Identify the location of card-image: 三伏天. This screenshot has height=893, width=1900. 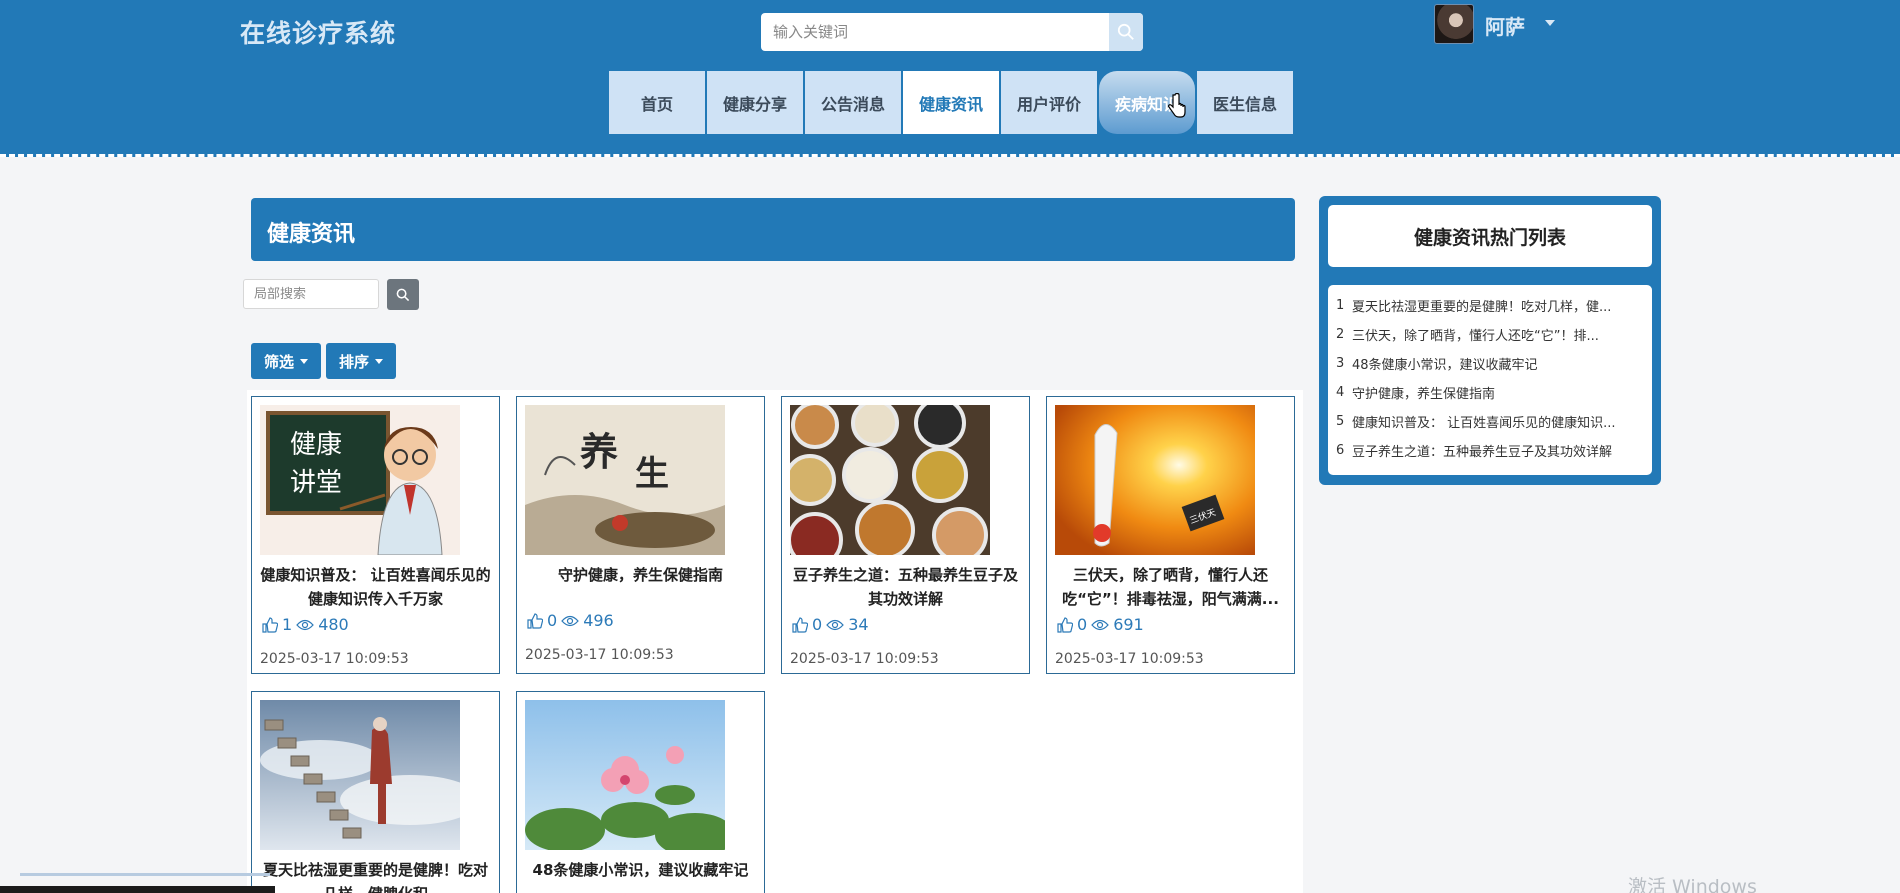
(1155, 480).